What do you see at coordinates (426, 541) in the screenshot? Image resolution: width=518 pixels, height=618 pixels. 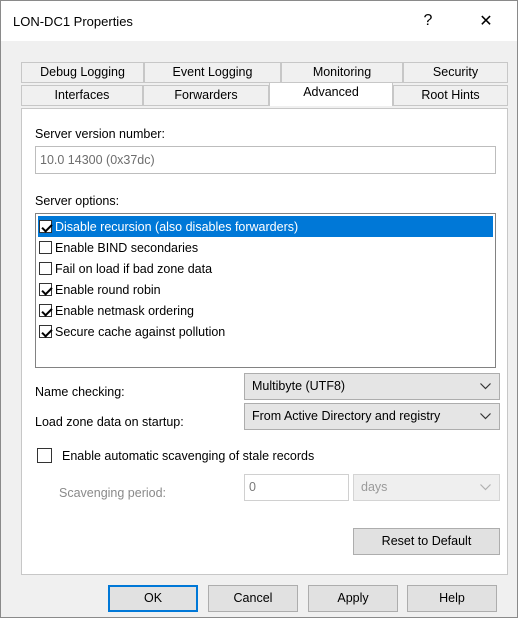 I see `reset-to-default-button: Reset to Default` at bounding box center [426, 541].